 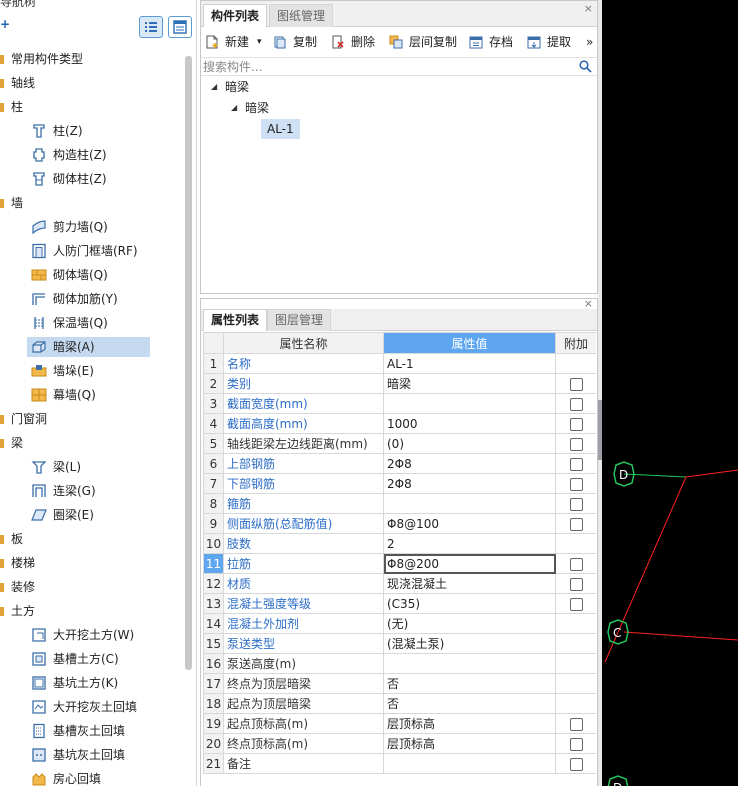 I want to click on property-row: 17 终点为顶层暗梁否, so click(x=399, y=683).